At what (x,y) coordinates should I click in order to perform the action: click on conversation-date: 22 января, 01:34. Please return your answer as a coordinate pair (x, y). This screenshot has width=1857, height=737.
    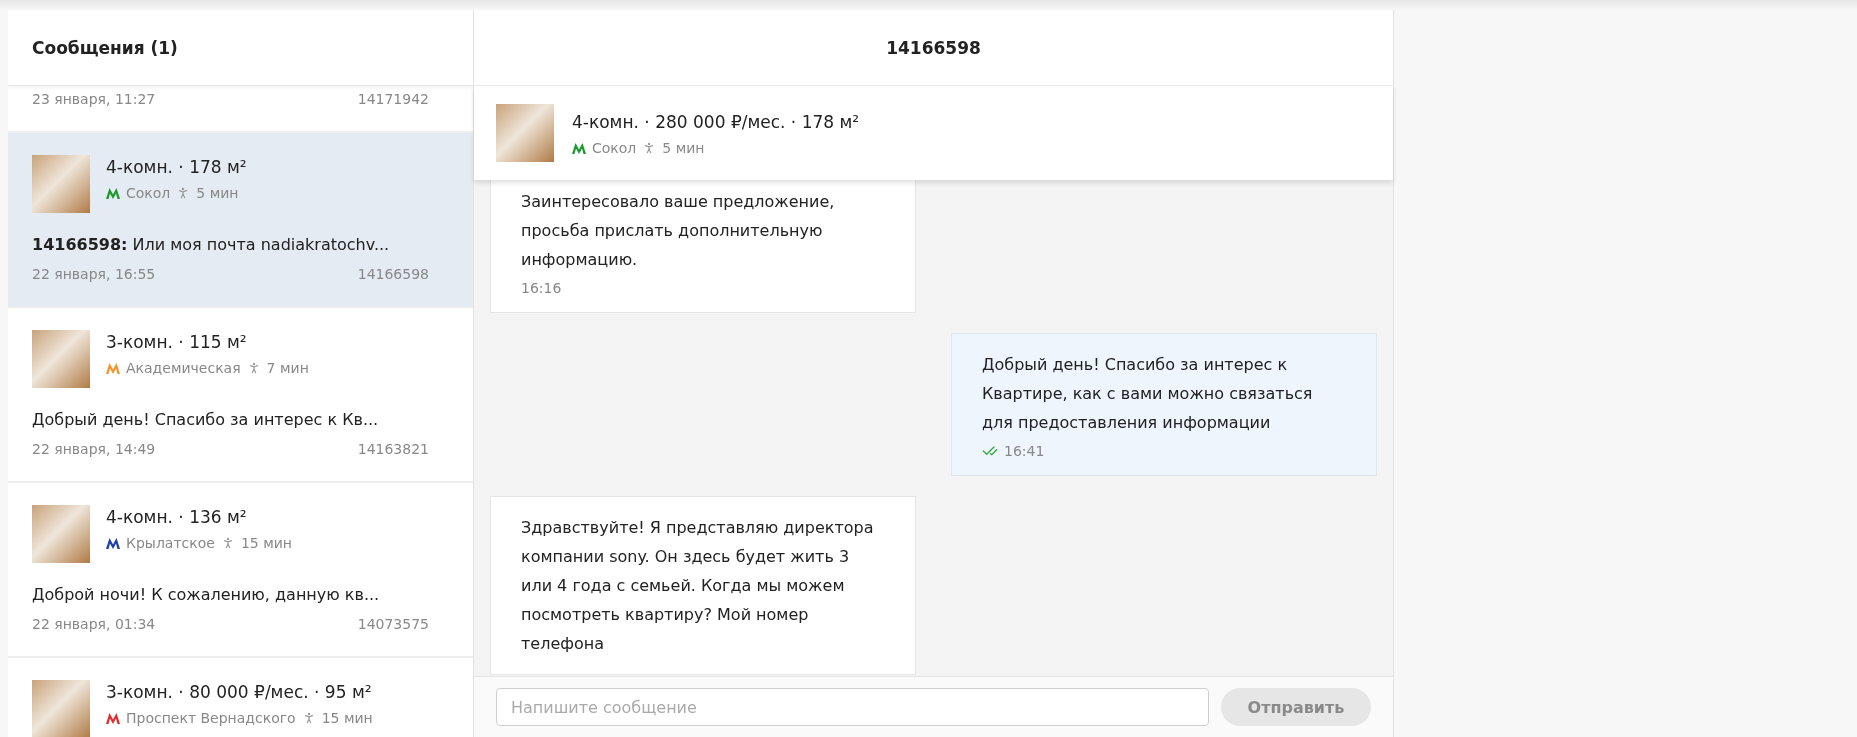
    Looking at the image, I should click on (94, 624).